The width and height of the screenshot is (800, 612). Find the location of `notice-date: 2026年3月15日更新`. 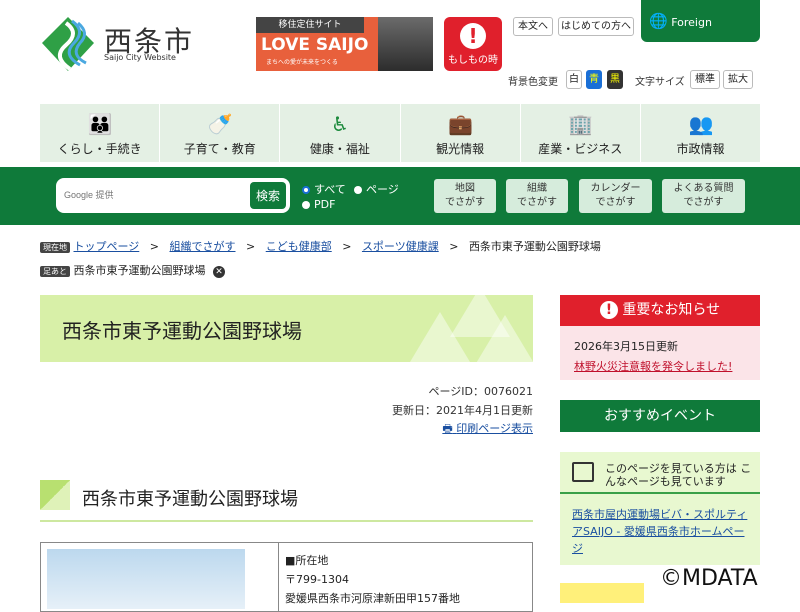

notice-date: 2026年3月15日更新 is located at coordinates (626, 346).